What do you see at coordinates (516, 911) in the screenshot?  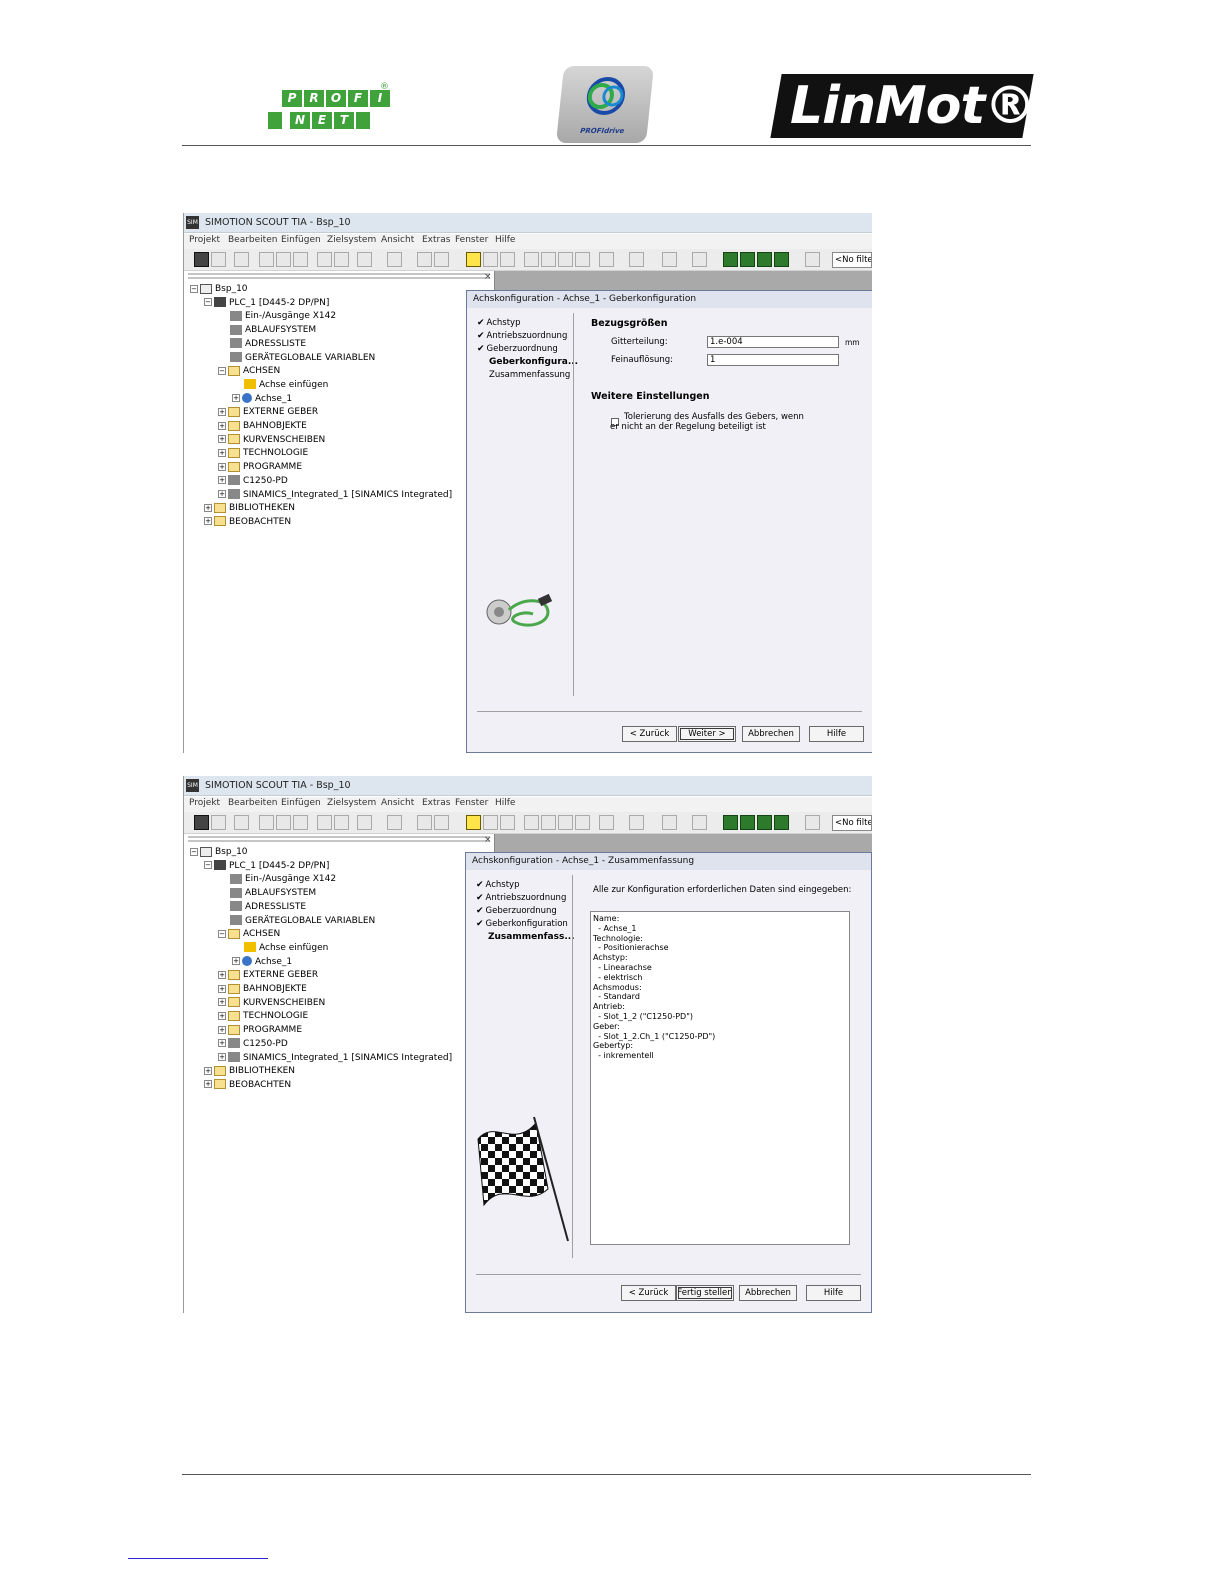 I see `step-geberzuordnung: Geberzuordnung` at bounding box center [516, 911].